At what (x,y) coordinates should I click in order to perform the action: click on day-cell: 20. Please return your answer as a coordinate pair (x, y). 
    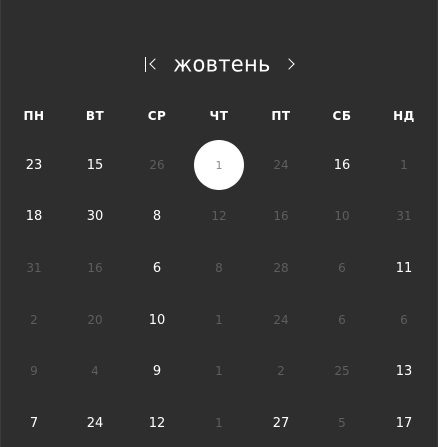
    Looking at the image, I should click on (95, 320).